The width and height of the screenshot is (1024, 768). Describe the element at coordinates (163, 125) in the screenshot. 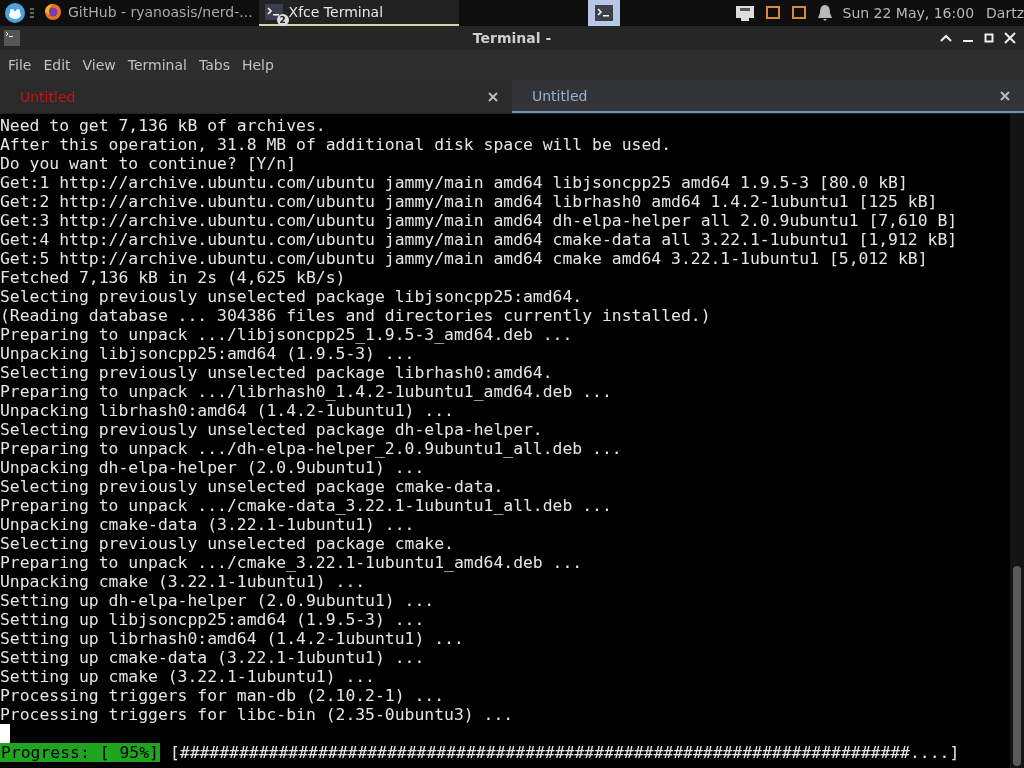

I see `output-line: Need to get 7,136 kB of archives.` at that location.